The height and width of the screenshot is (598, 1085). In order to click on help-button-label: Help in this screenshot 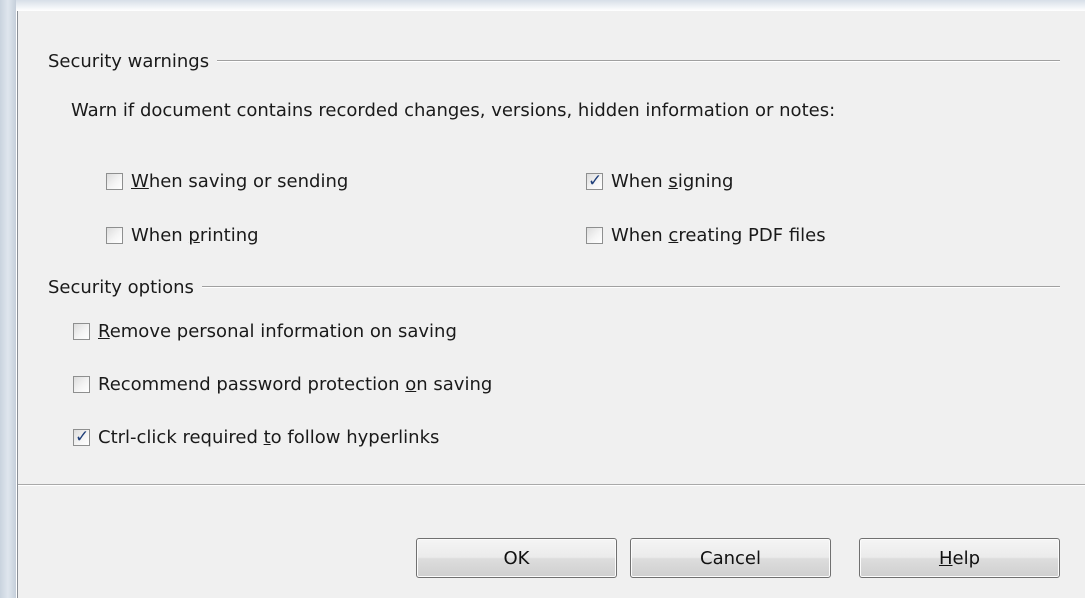, I will do `click(959, 558)`.